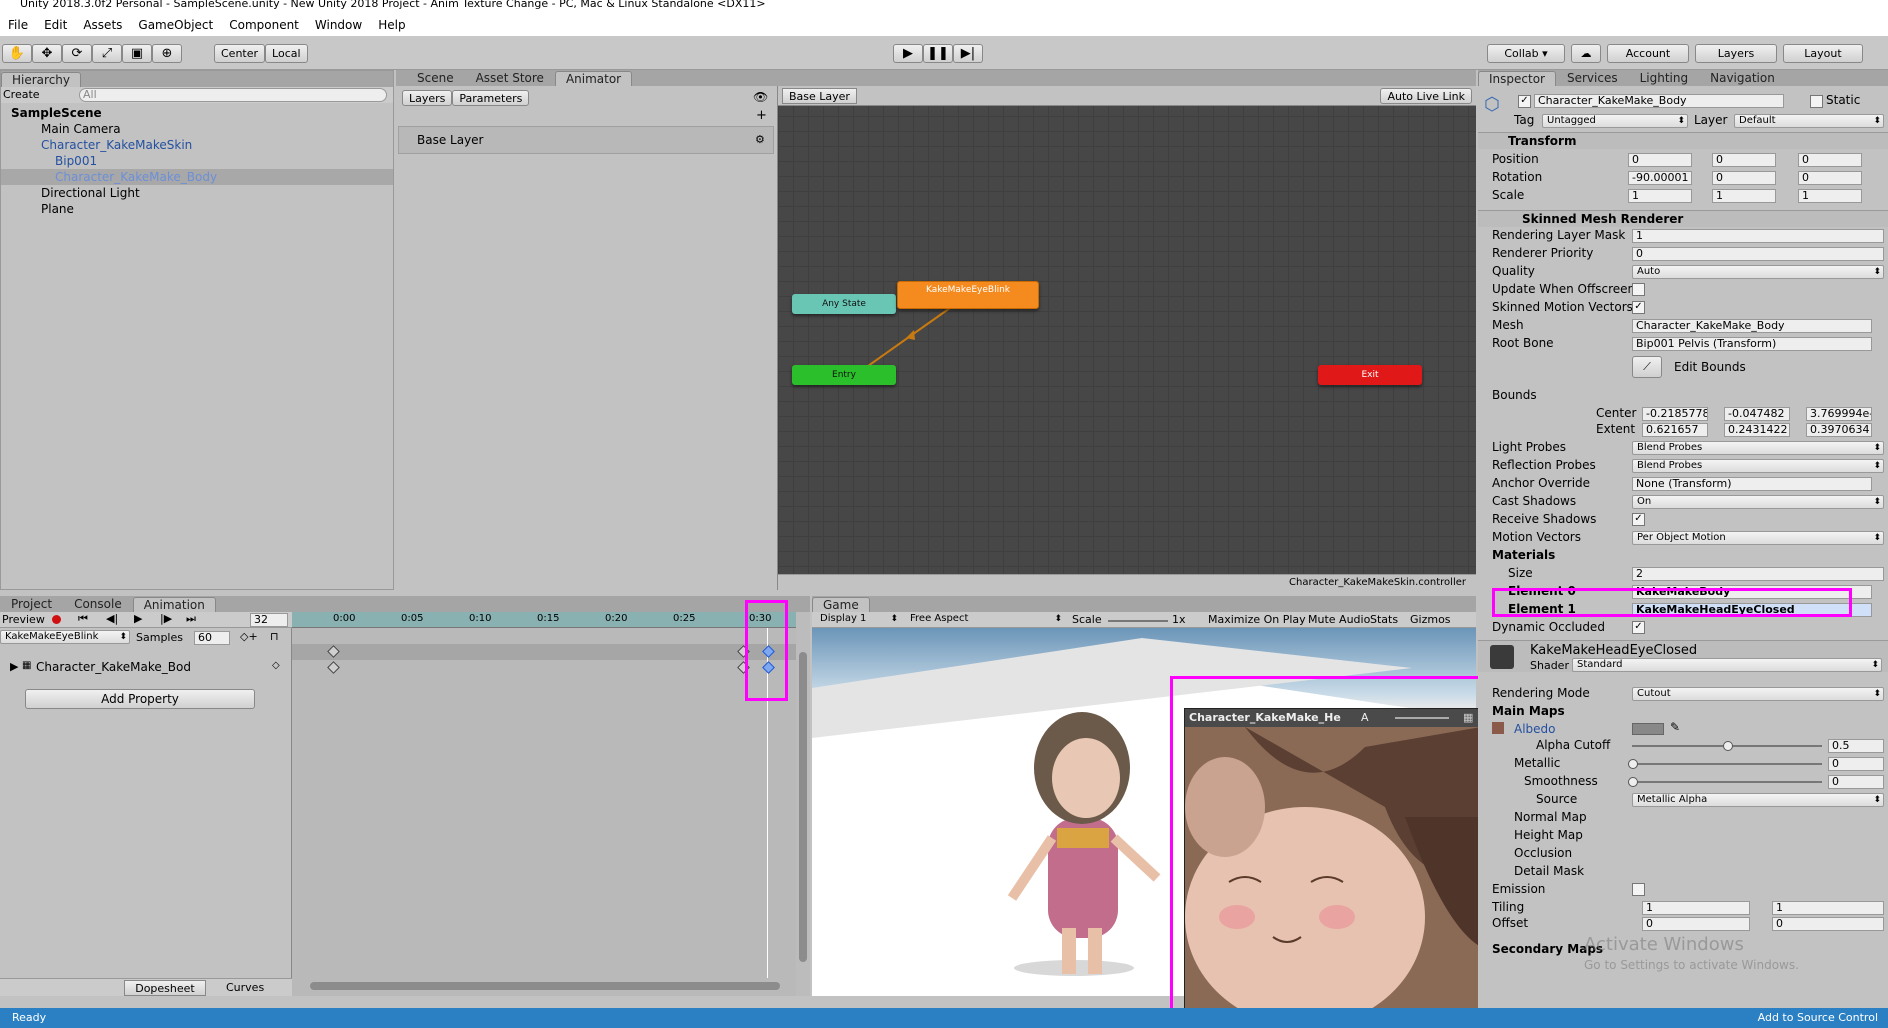  Describe the element at coordinates (107, 53) in the screenshot. I see `scale-tool-icon: ⤢` at that location.